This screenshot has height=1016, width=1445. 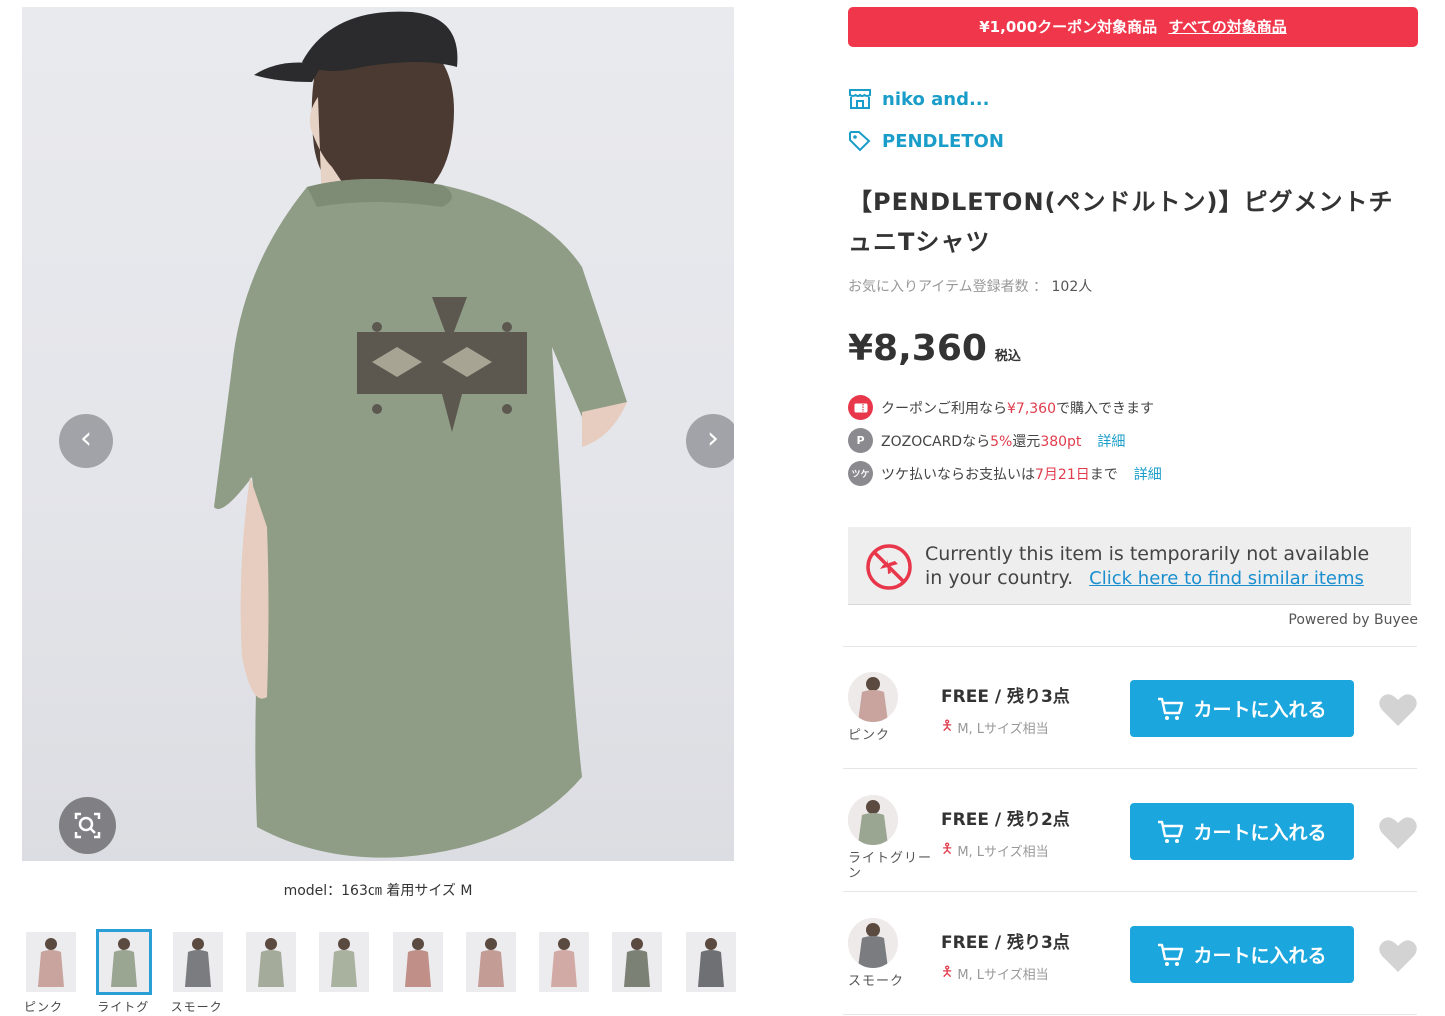 What do you see at coordinates (860, 473) in the screenshot?
I see `tsuke-icon: ツケ` at bounding box center [860, 473].